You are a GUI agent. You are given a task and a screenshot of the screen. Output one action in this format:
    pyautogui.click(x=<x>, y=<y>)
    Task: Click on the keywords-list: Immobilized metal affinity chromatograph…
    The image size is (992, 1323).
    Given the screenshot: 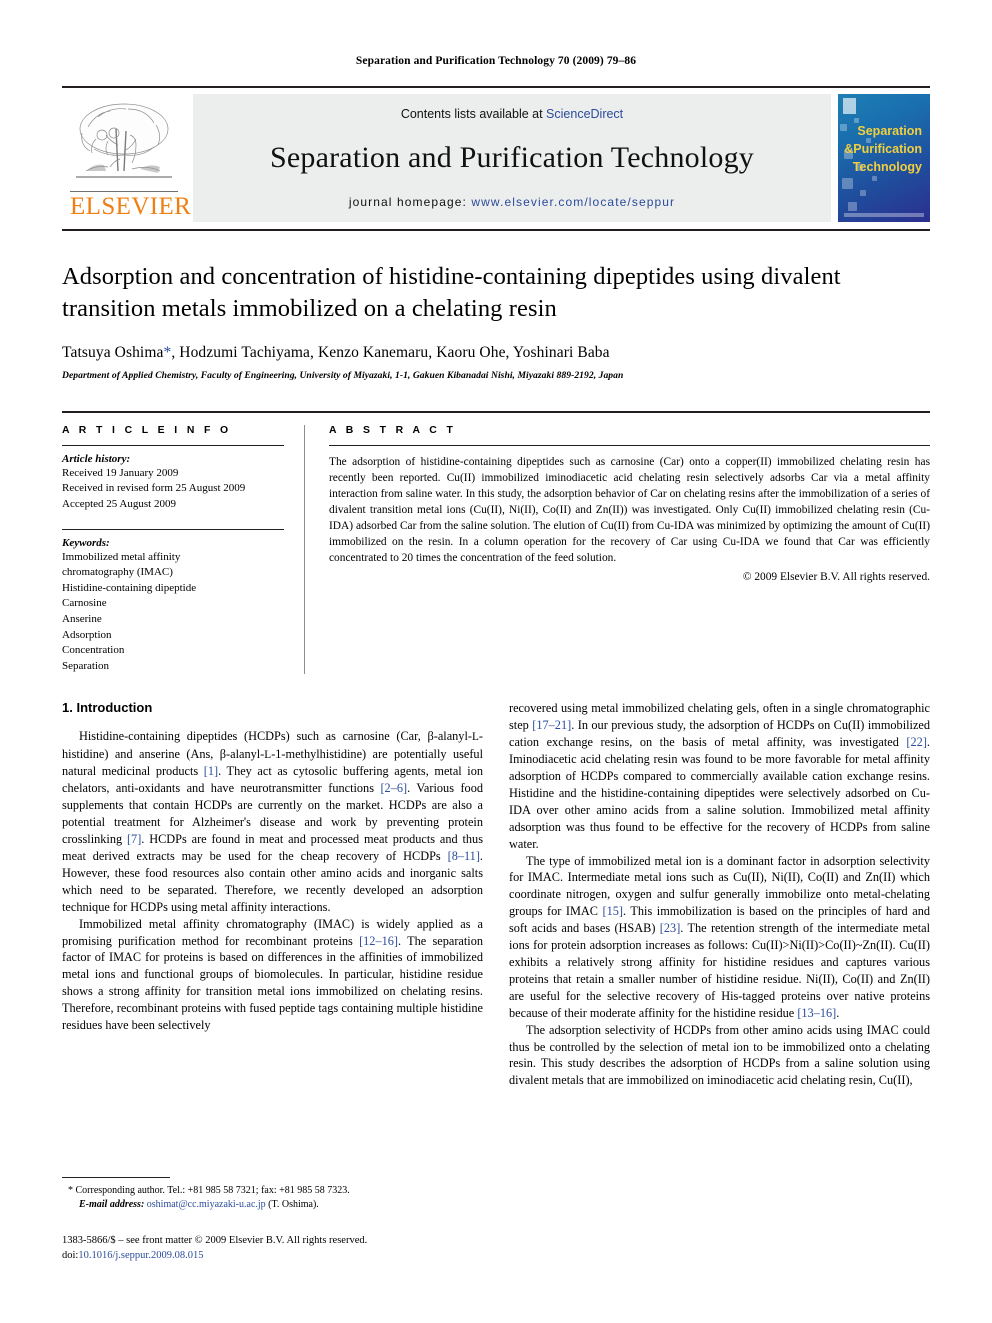 What is the action you would take?
    pyautogui.click(x=173, y=612)
    